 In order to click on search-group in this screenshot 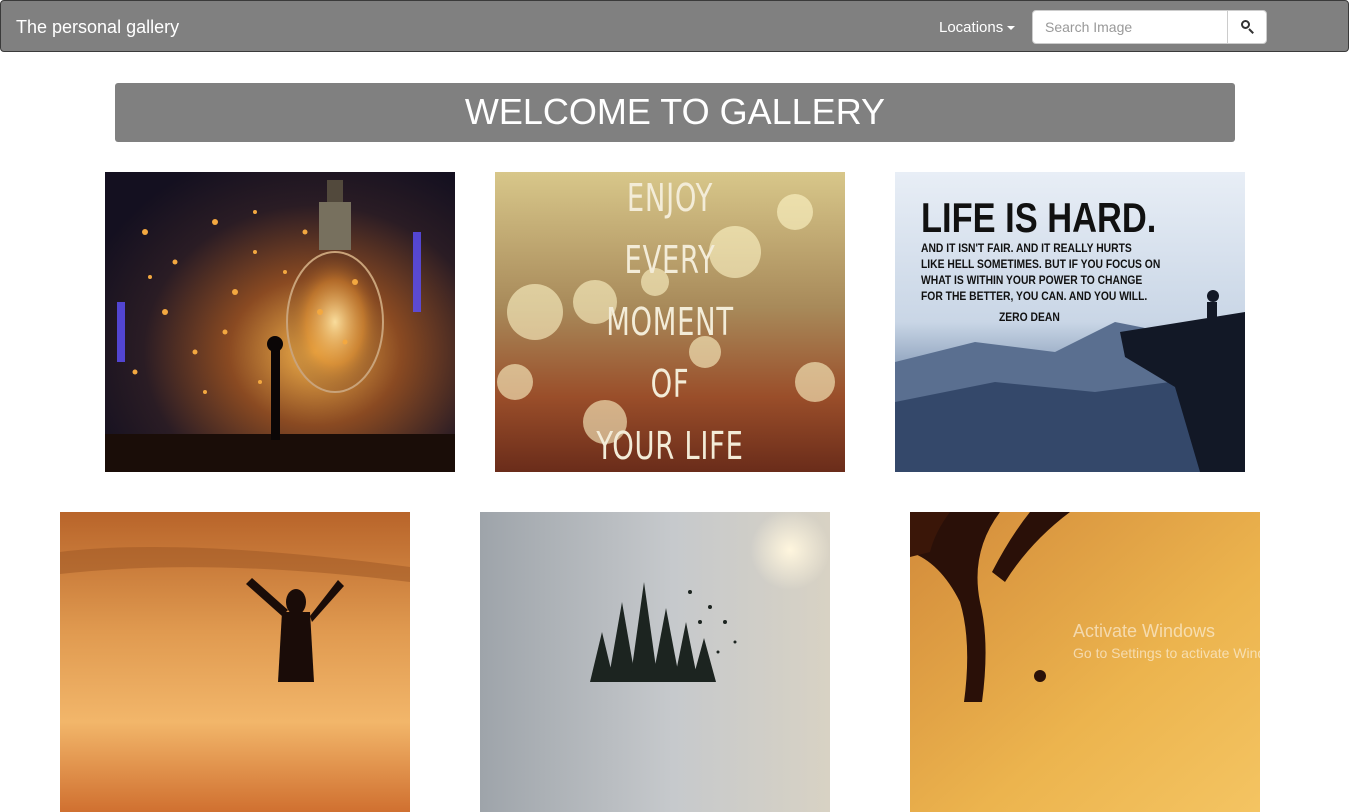, I will do `click(1149, 27)`.